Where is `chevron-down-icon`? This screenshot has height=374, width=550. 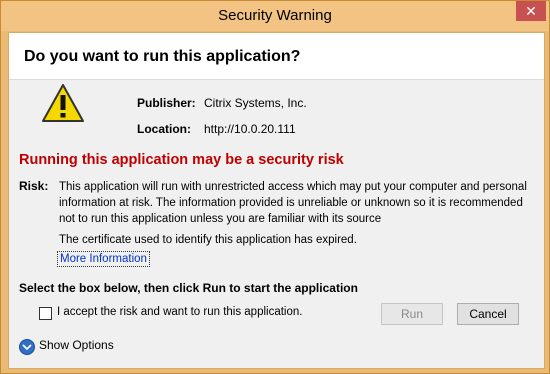 chevron-down-icon is located at coordinates (27, 347).